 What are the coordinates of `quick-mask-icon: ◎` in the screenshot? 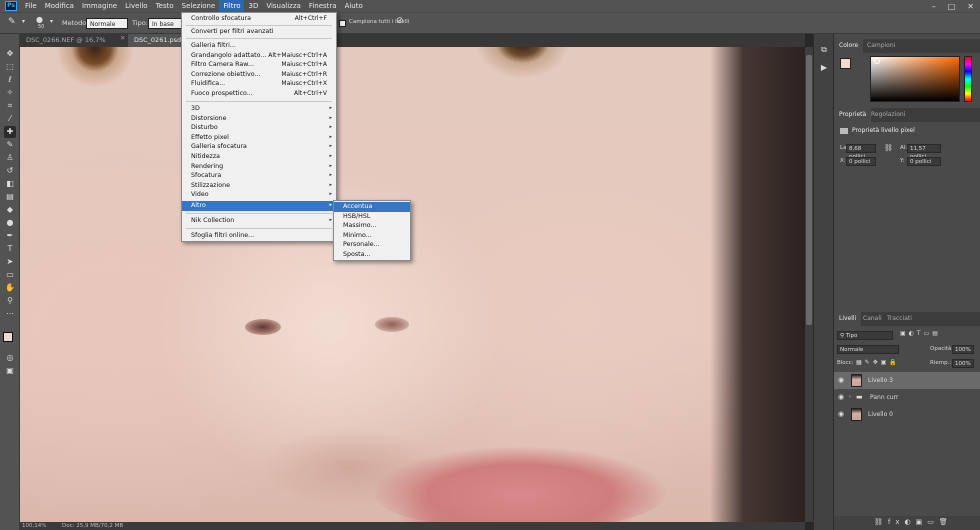 It's located at (10, 358).